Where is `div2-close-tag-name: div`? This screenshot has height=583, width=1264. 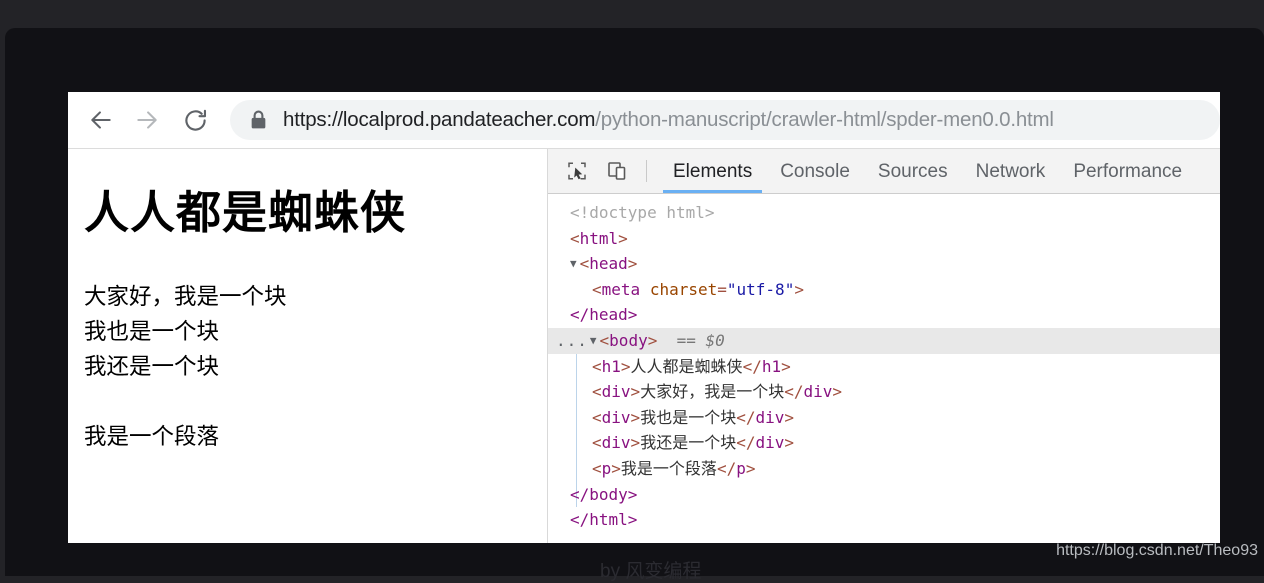 div2-close-tag-name: div is located at coordinates (770, 417).